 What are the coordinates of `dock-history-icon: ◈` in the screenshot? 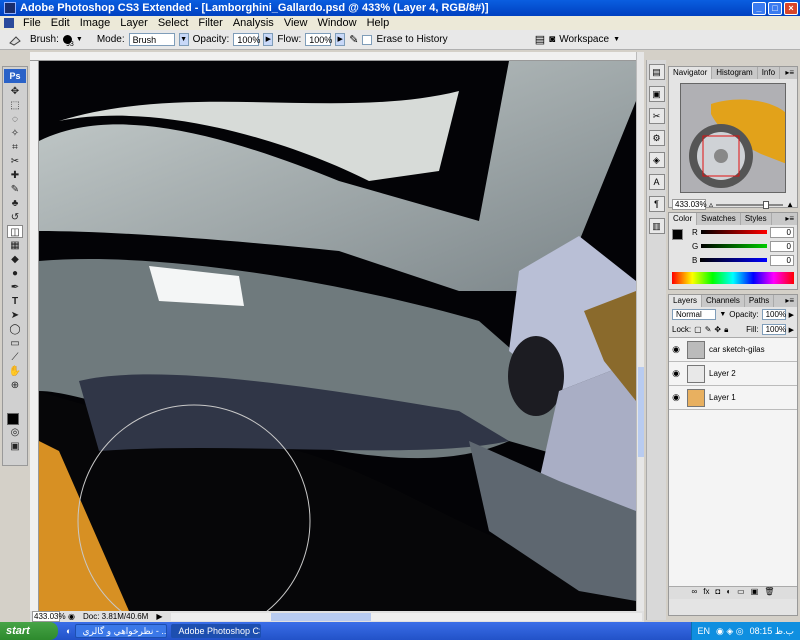 It's located at (656, 160).